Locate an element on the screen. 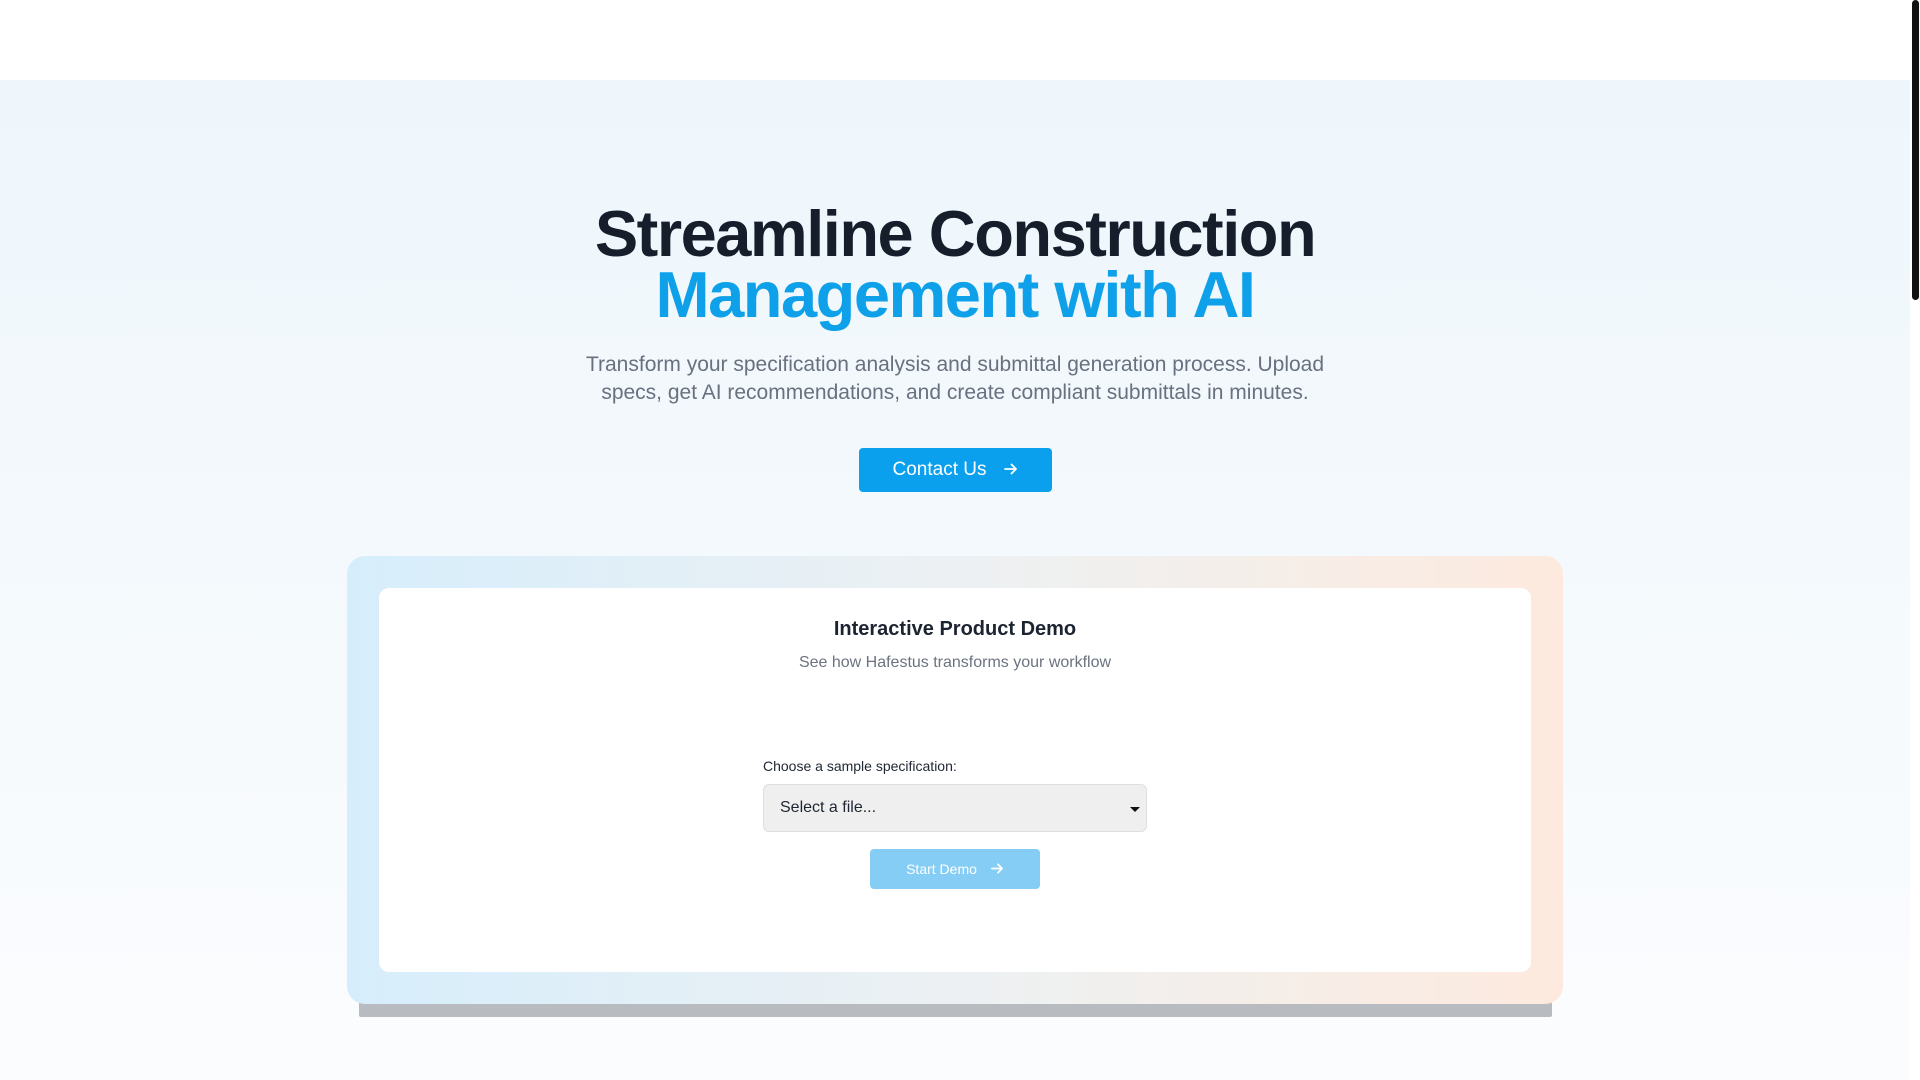 The height and width of the screenshot is (1080, 1920). contact-us-button: Contact Us is located at coordinates (955, 470).